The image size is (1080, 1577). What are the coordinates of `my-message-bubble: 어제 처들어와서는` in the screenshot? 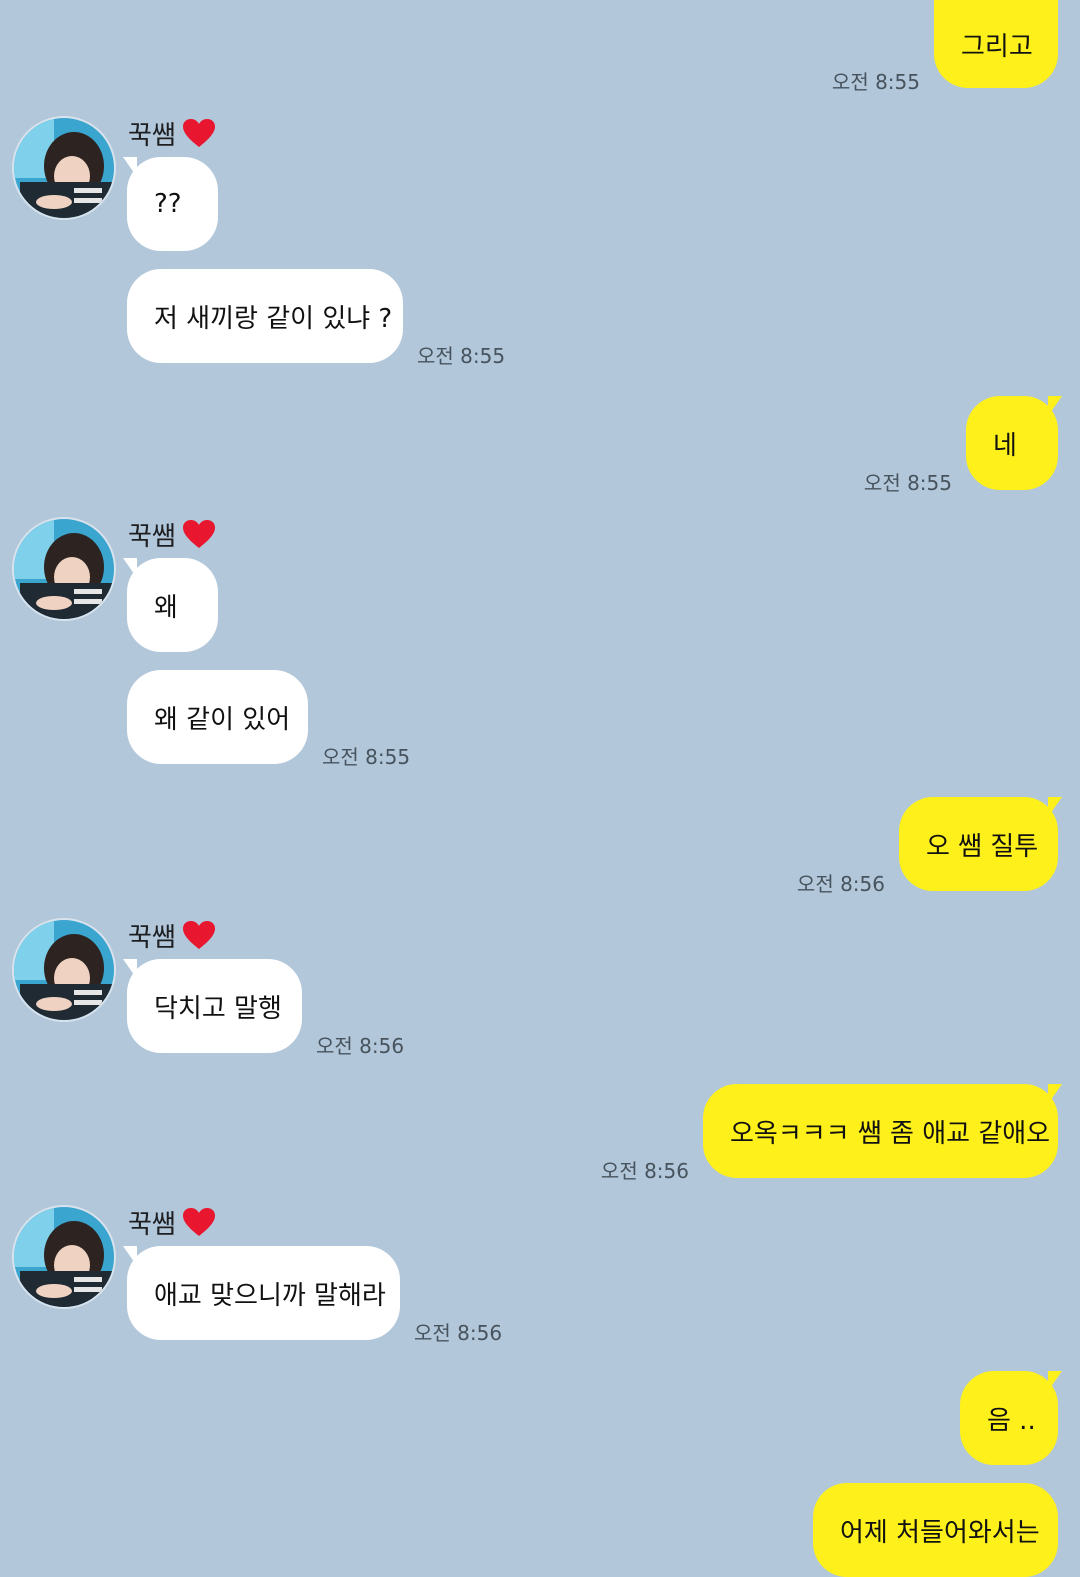 It's located at (935, 1530).